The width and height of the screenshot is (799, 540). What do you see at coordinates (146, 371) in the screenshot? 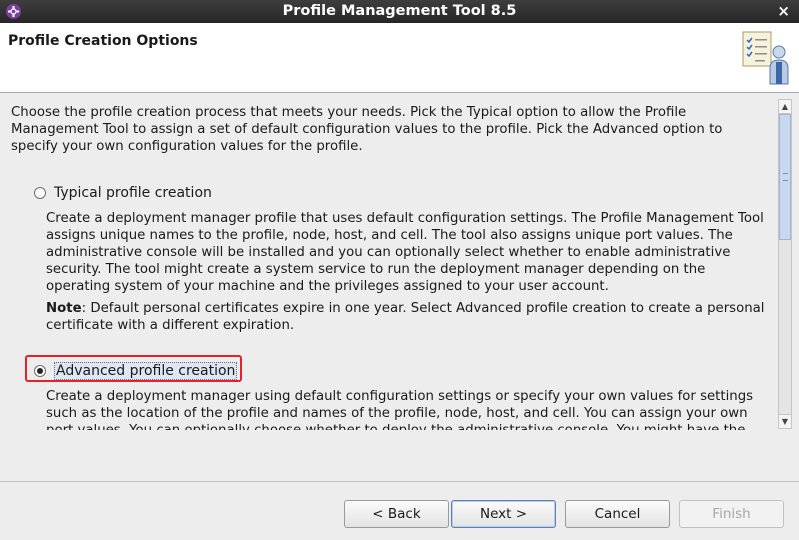
I see `advanced-label: Advanced profile creation` at bounding box center [146, 371].